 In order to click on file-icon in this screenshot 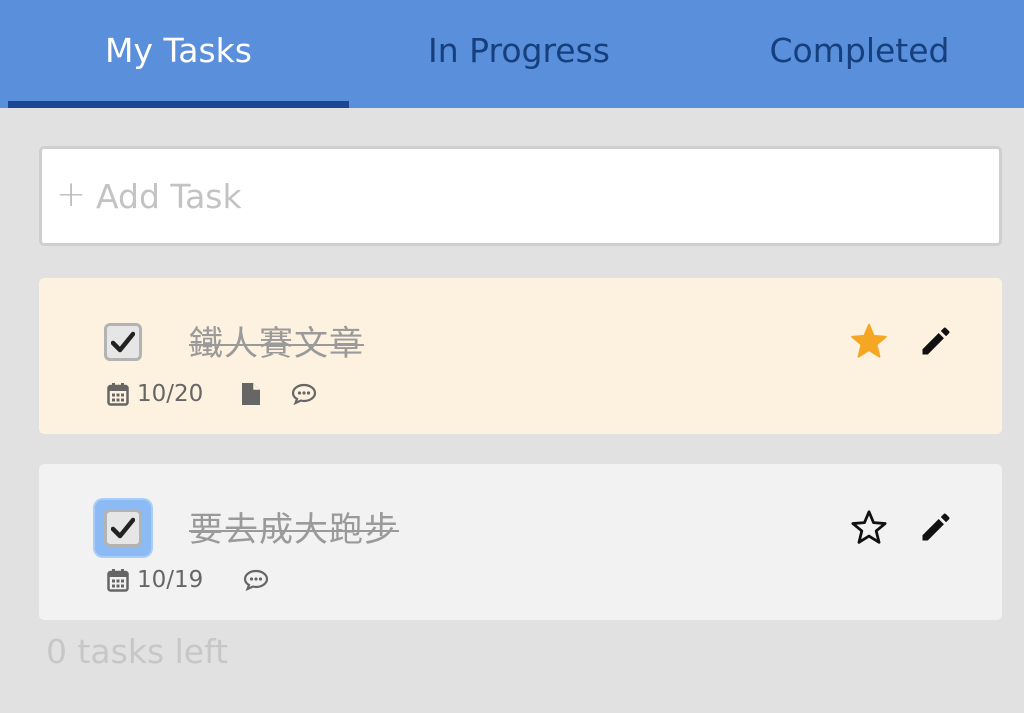, I will do `click(251, 394)`.